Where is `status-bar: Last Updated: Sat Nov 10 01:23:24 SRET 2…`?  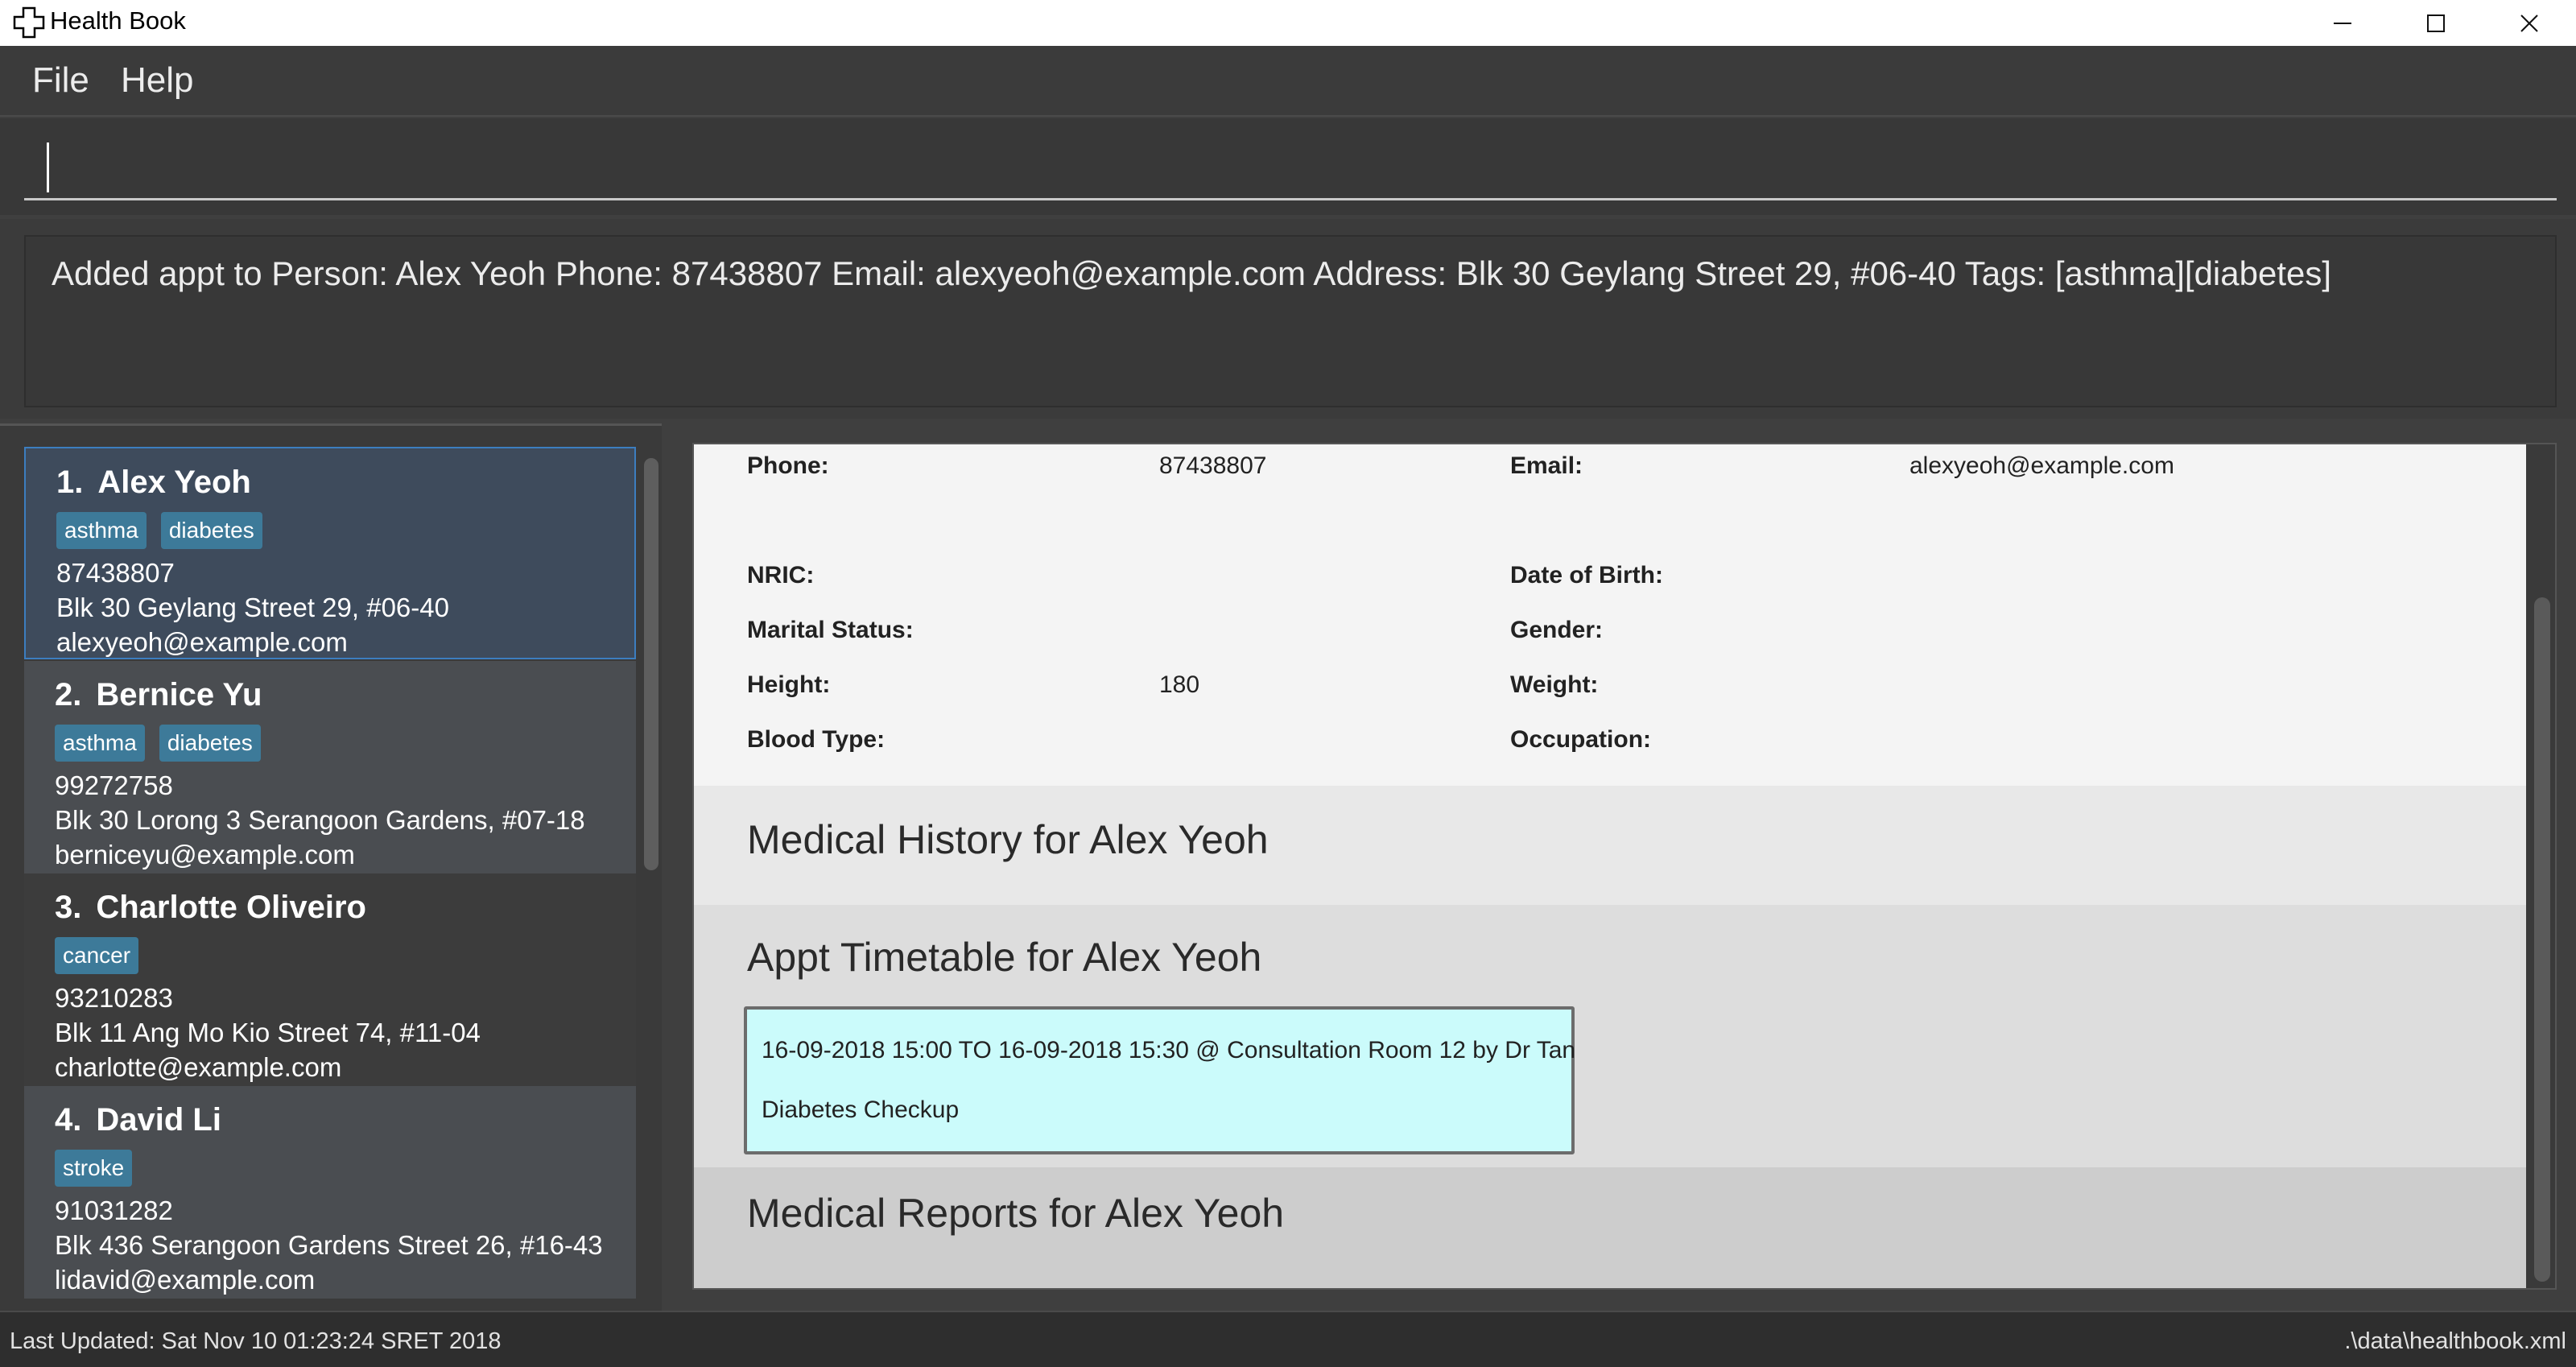
status-bar: Last Updated: Sat Nov 10 01:23:24 SRET 2… is located at coordinates (1288, 1339).